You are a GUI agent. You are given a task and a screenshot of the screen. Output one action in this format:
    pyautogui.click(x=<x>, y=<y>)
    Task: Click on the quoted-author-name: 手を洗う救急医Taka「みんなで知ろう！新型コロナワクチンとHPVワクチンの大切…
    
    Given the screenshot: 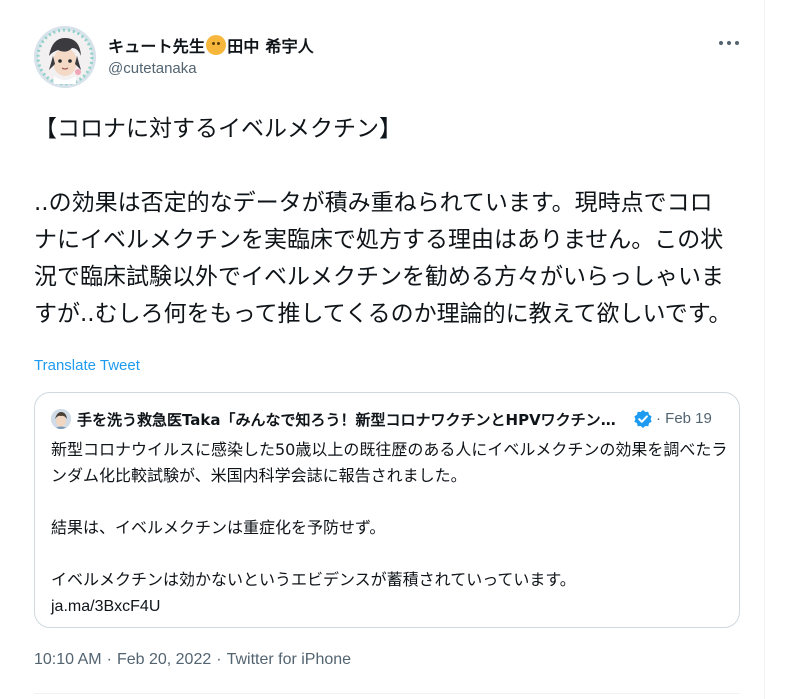 What is the action you would take?
    pyautogui.click(x=353, y=419)
    